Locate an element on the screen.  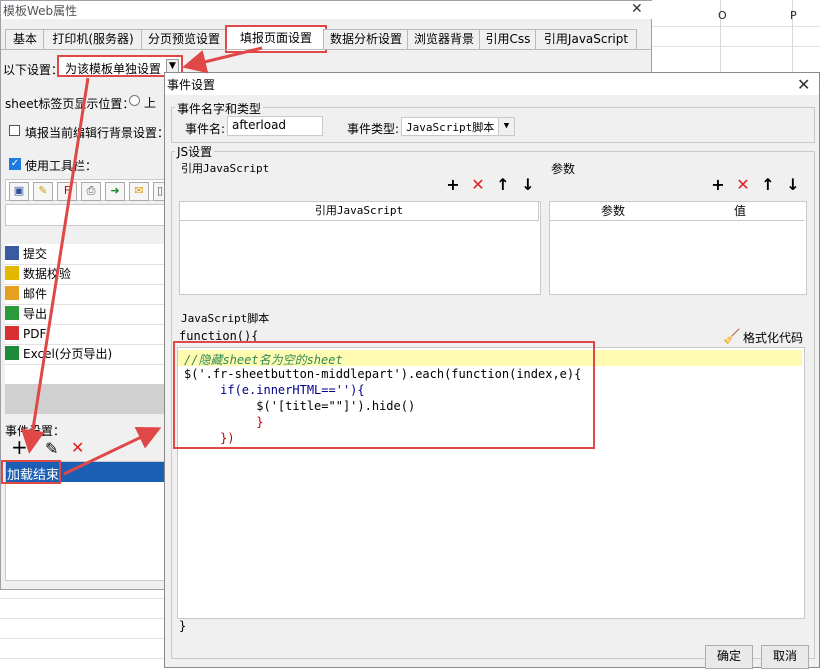
params-table: 参数 值 is located at coordinates (678, 248).